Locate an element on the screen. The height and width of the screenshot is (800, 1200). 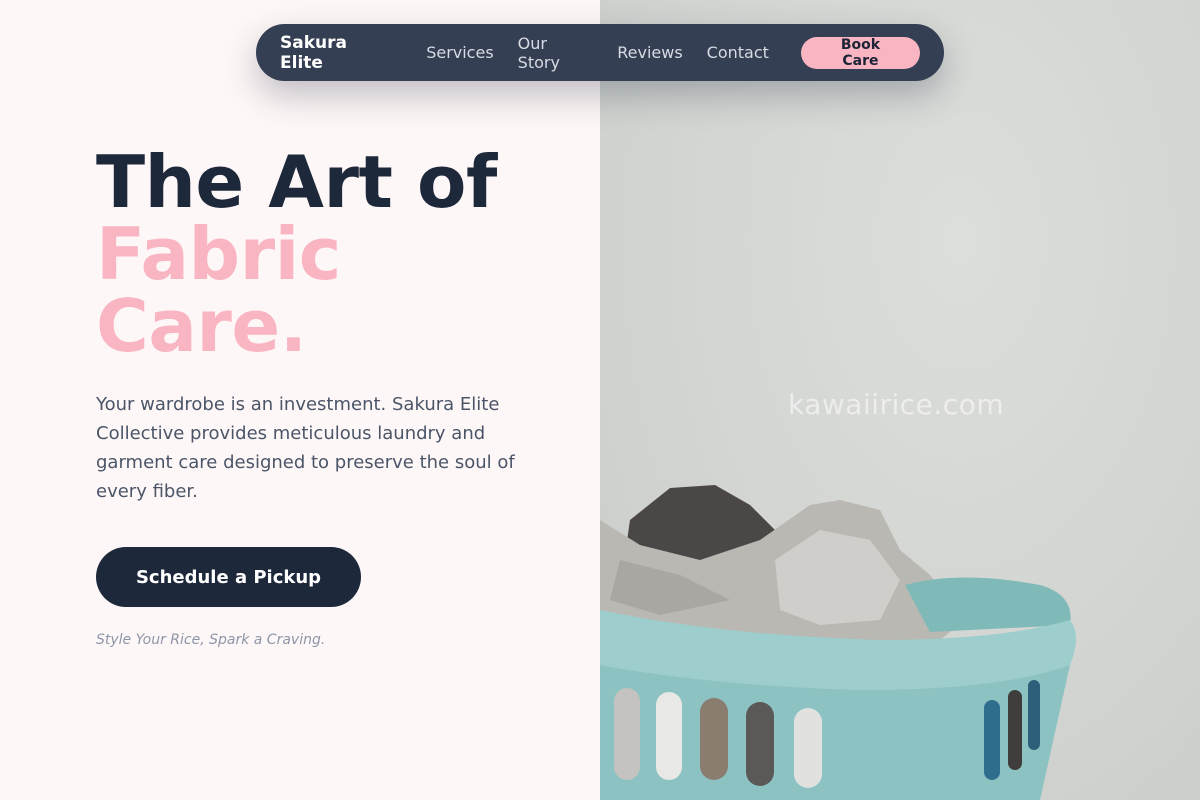
nav-link-our-story: Our Story is located at coordinates (556, 53).